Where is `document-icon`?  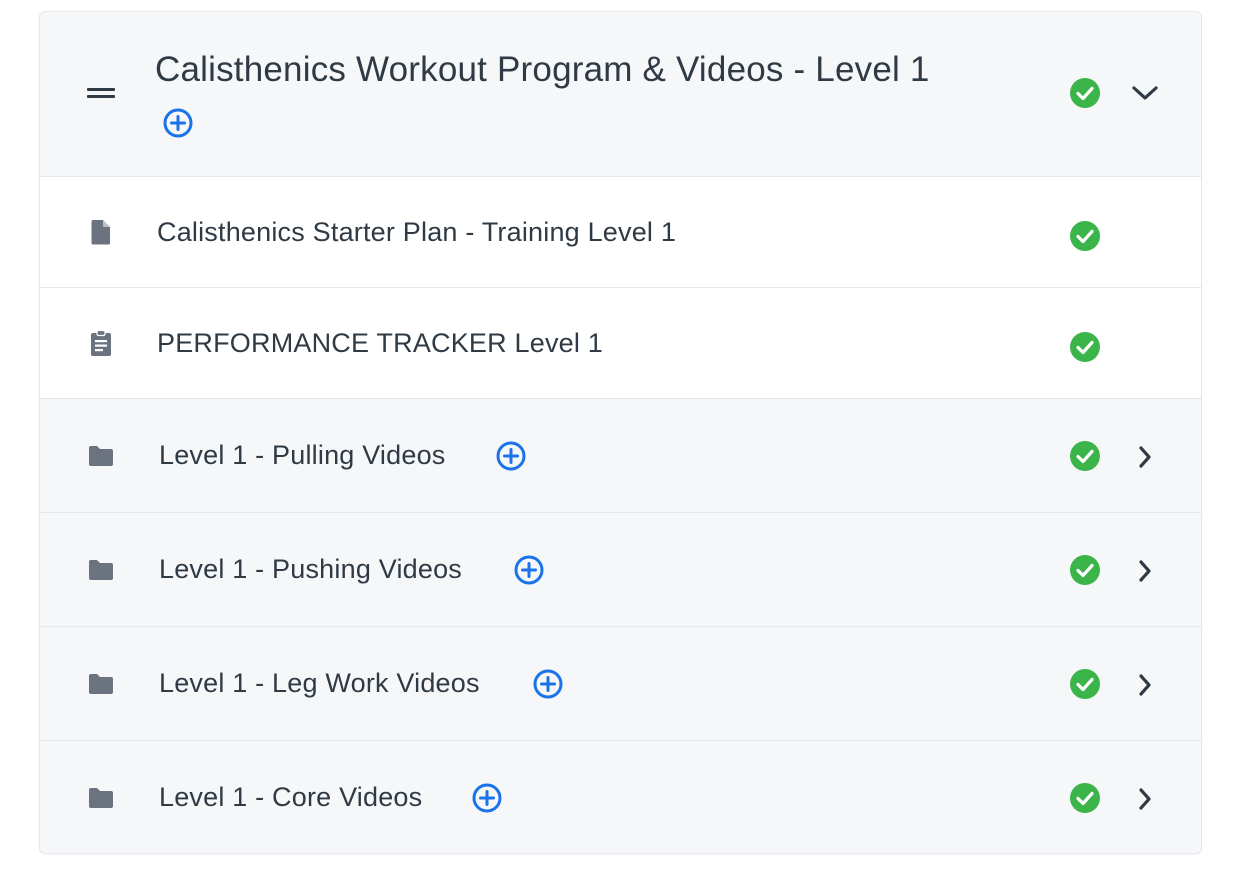 document-icon is located at coordinates (101, 232).